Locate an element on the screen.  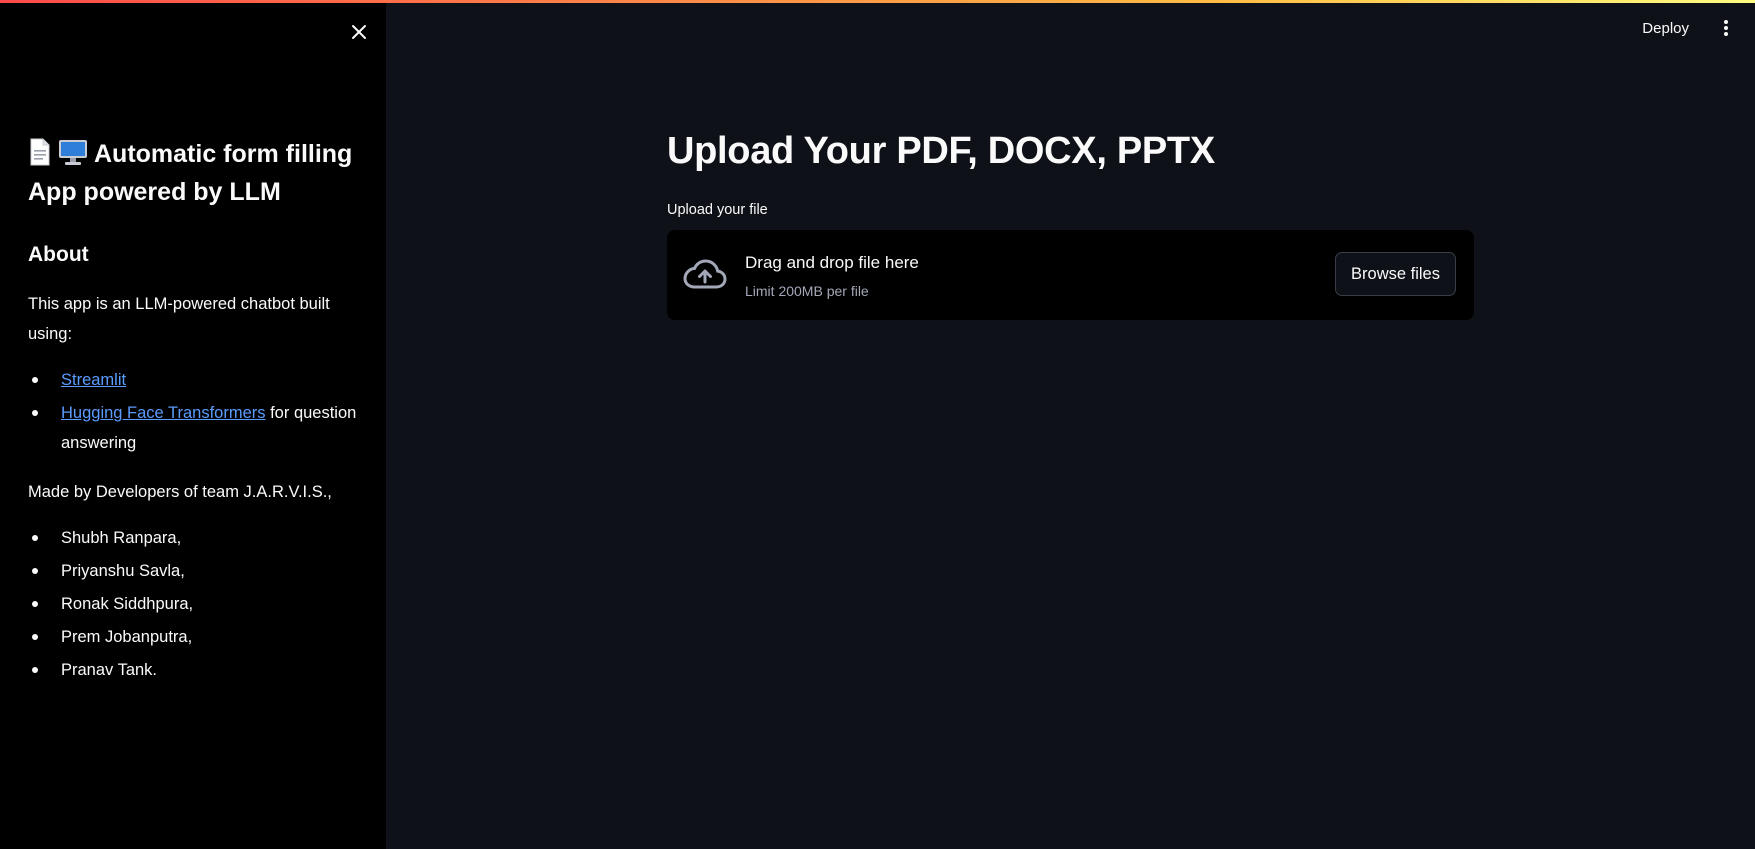
about-heading: About is located at coordinates (58, 254).